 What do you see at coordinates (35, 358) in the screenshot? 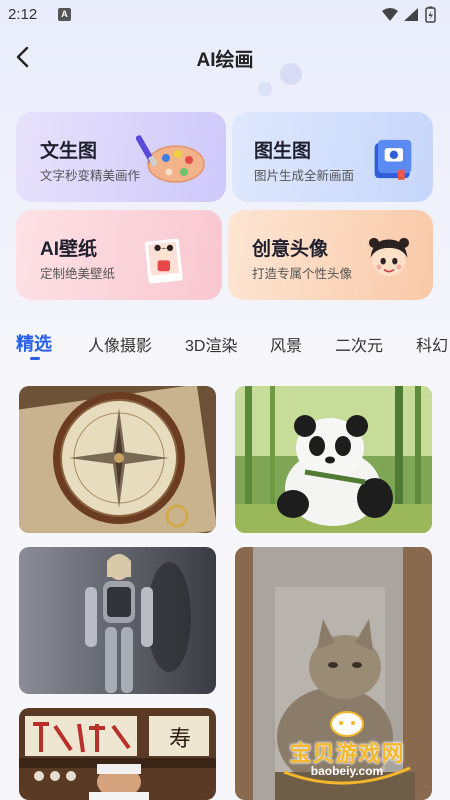
I see `tab-active-indicator` at bounding box center [35, 358].